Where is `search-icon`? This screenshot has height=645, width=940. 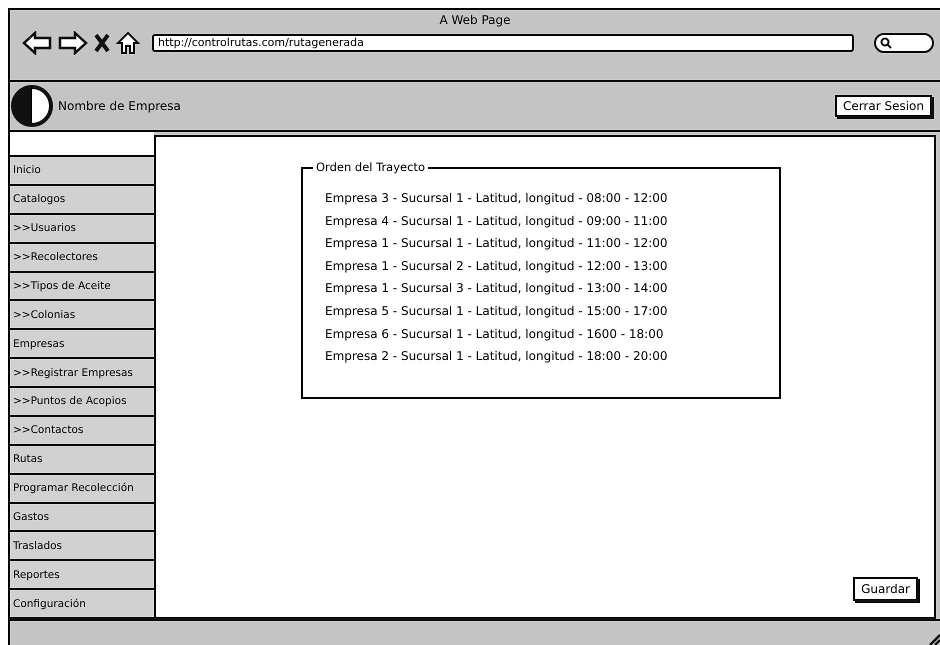
search-icon is located at coordinates (886, 43).